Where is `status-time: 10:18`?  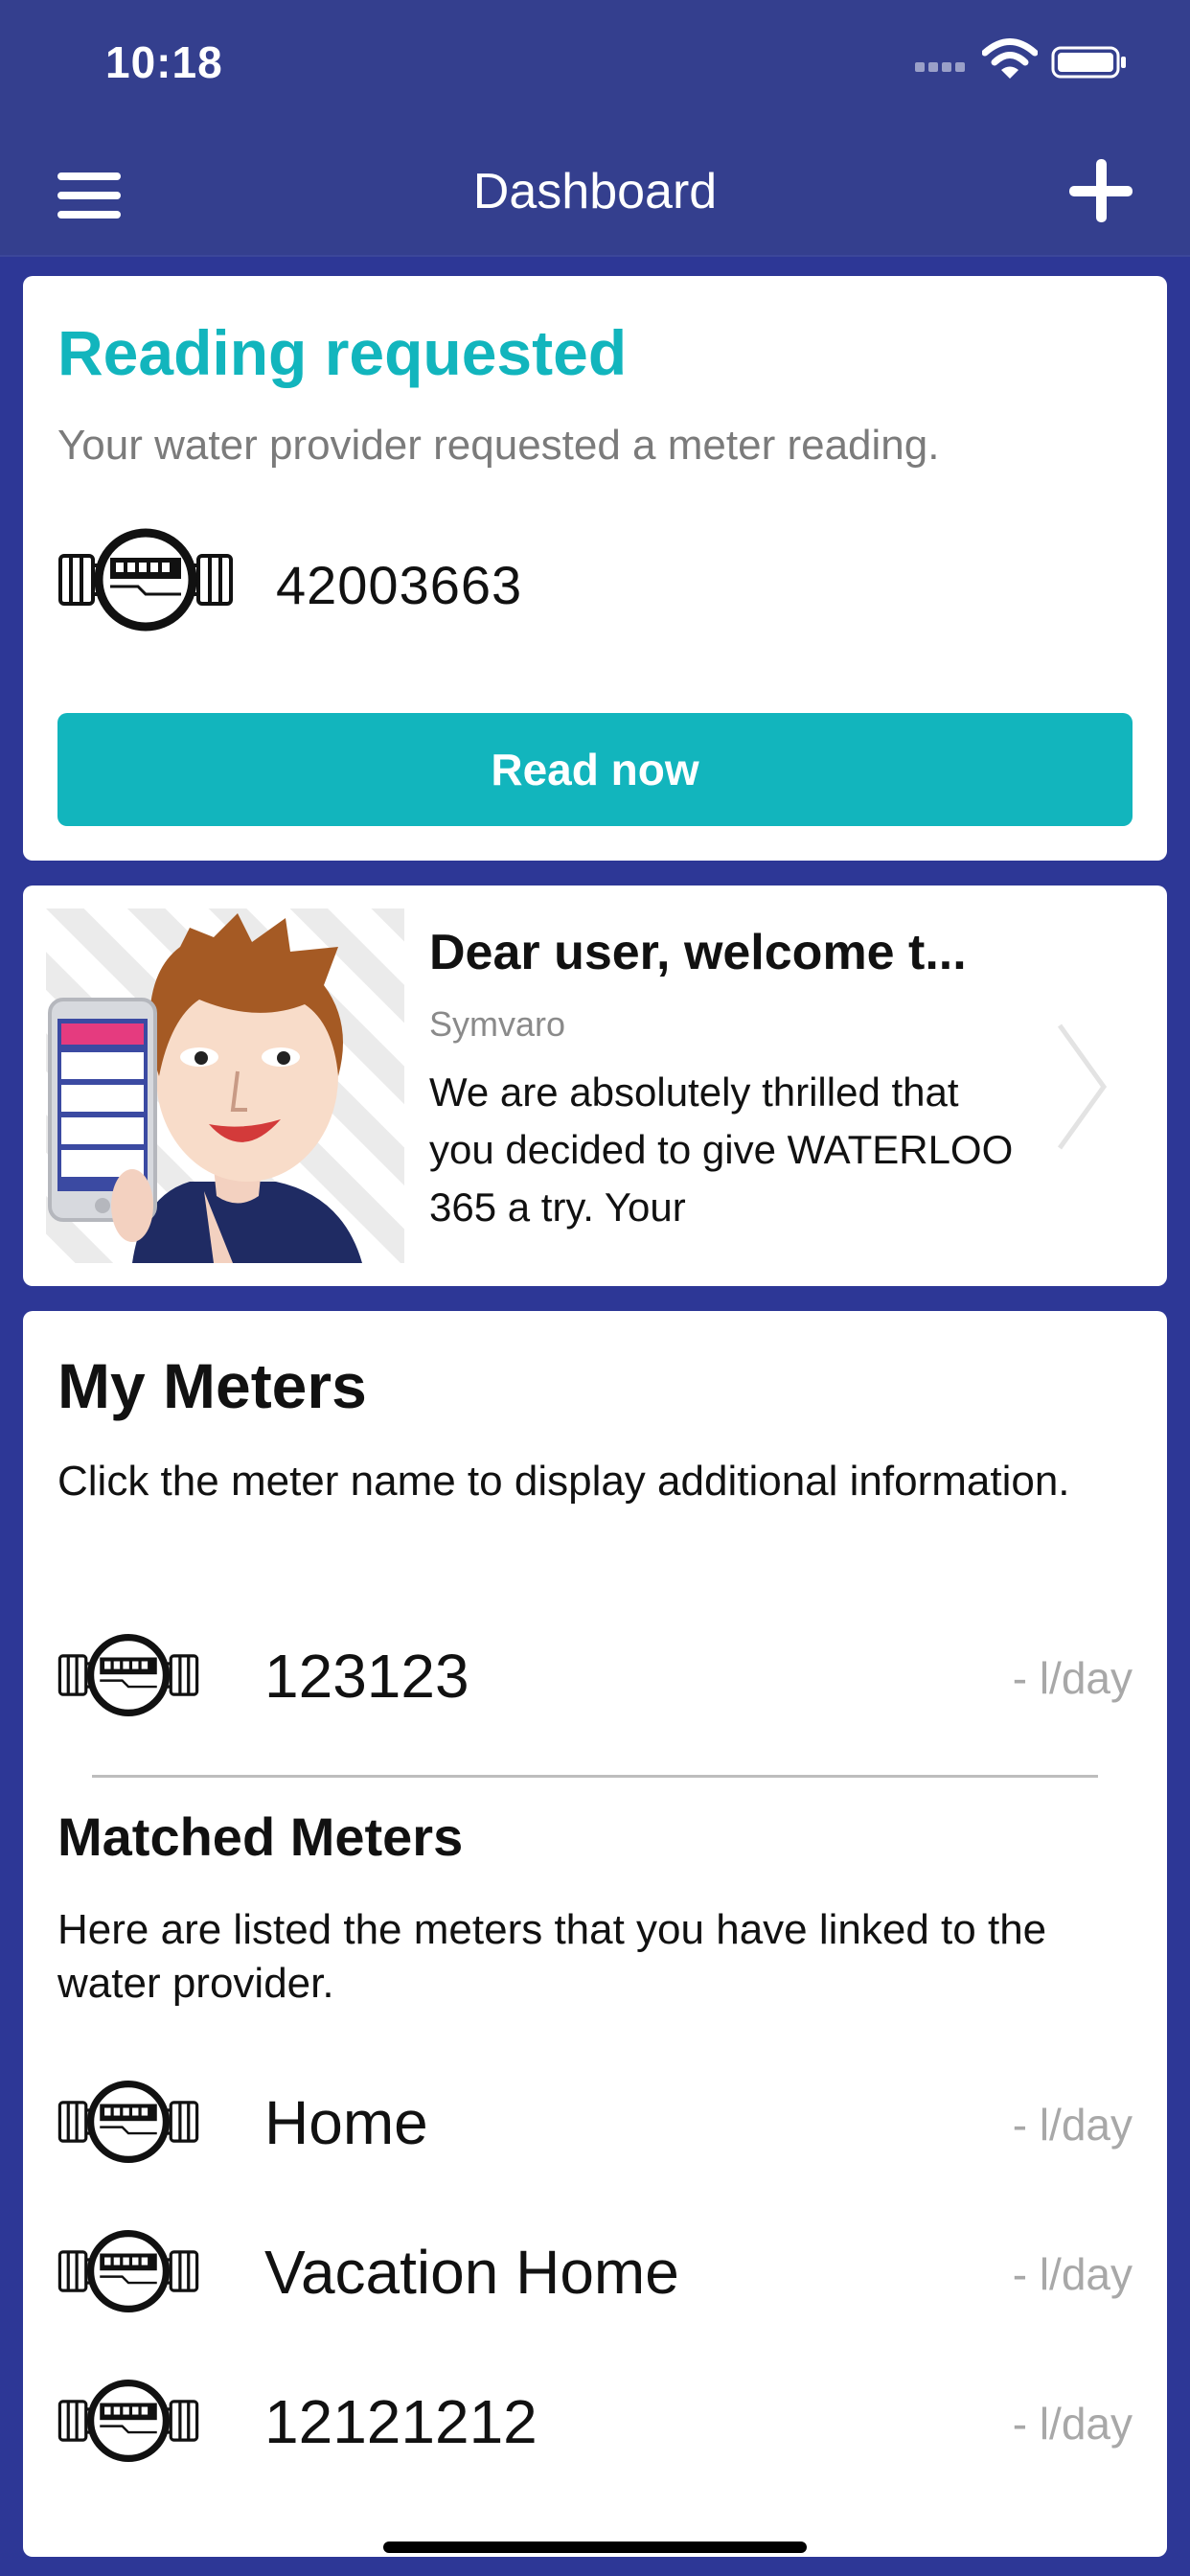
status-time: 10:18 is located at coordinates (164, 62).